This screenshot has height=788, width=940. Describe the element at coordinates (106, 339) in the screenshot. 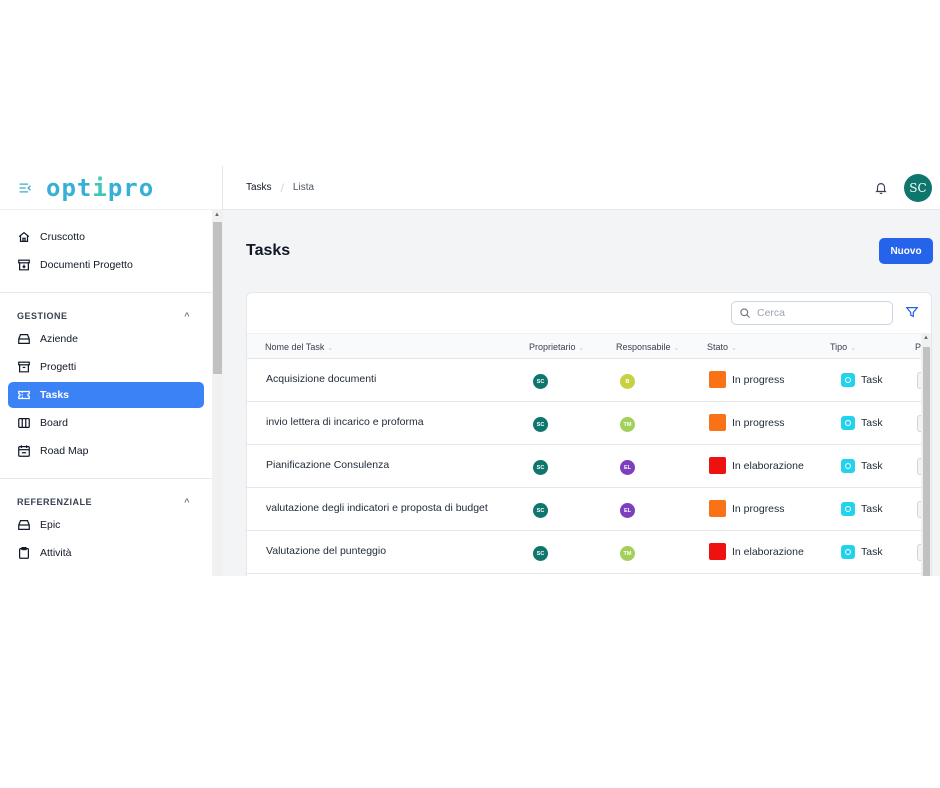

I see `sidebar-item-aziende: Aziende` at that location.